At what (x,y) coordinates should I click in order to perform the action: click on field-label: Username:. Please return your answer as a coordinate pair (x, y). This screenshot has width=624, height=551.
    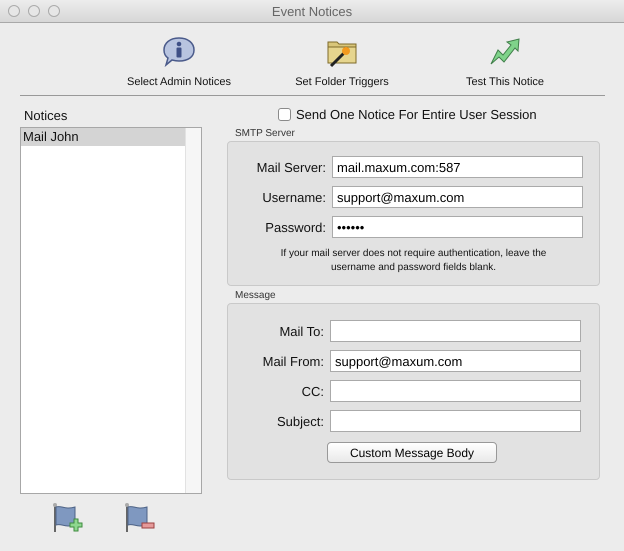
    Looking at the image, I should click on (293, 197).